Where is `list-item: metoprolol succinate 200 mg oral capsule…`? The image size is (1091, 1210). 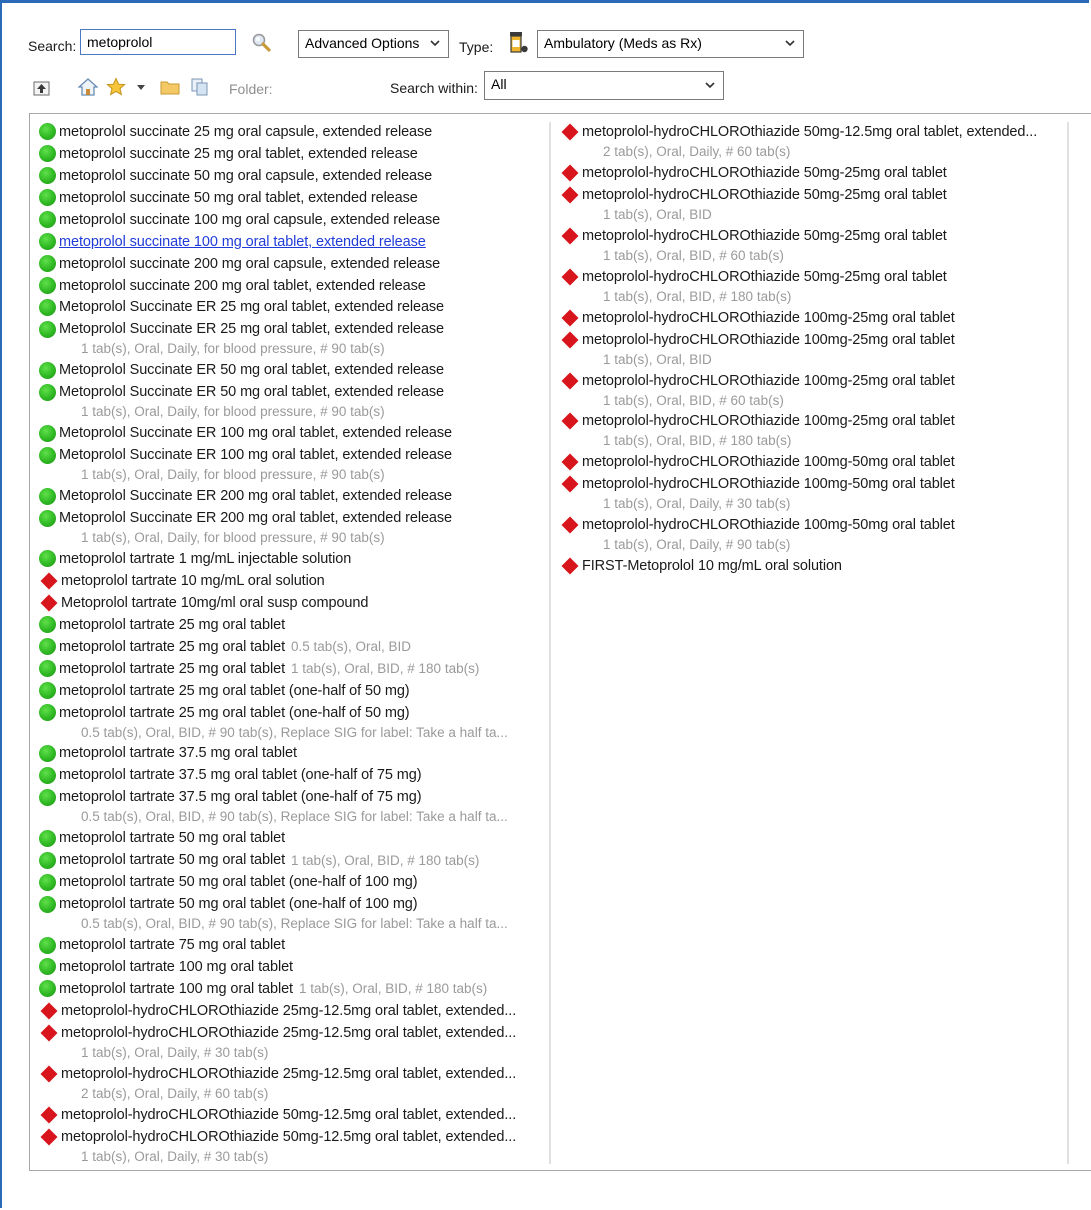 list-item: metoprolol succinate 200 mg oral capsule… is located at coordinates (291, 264).